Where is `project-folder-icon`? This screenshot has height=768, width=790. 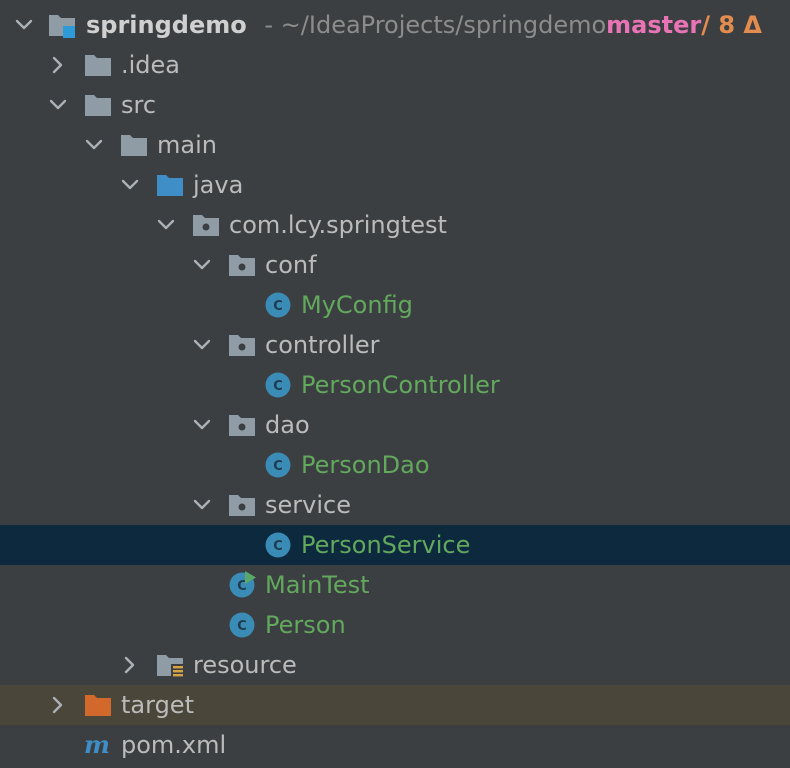
project-folder-icon is located at coordinates (62, 26).